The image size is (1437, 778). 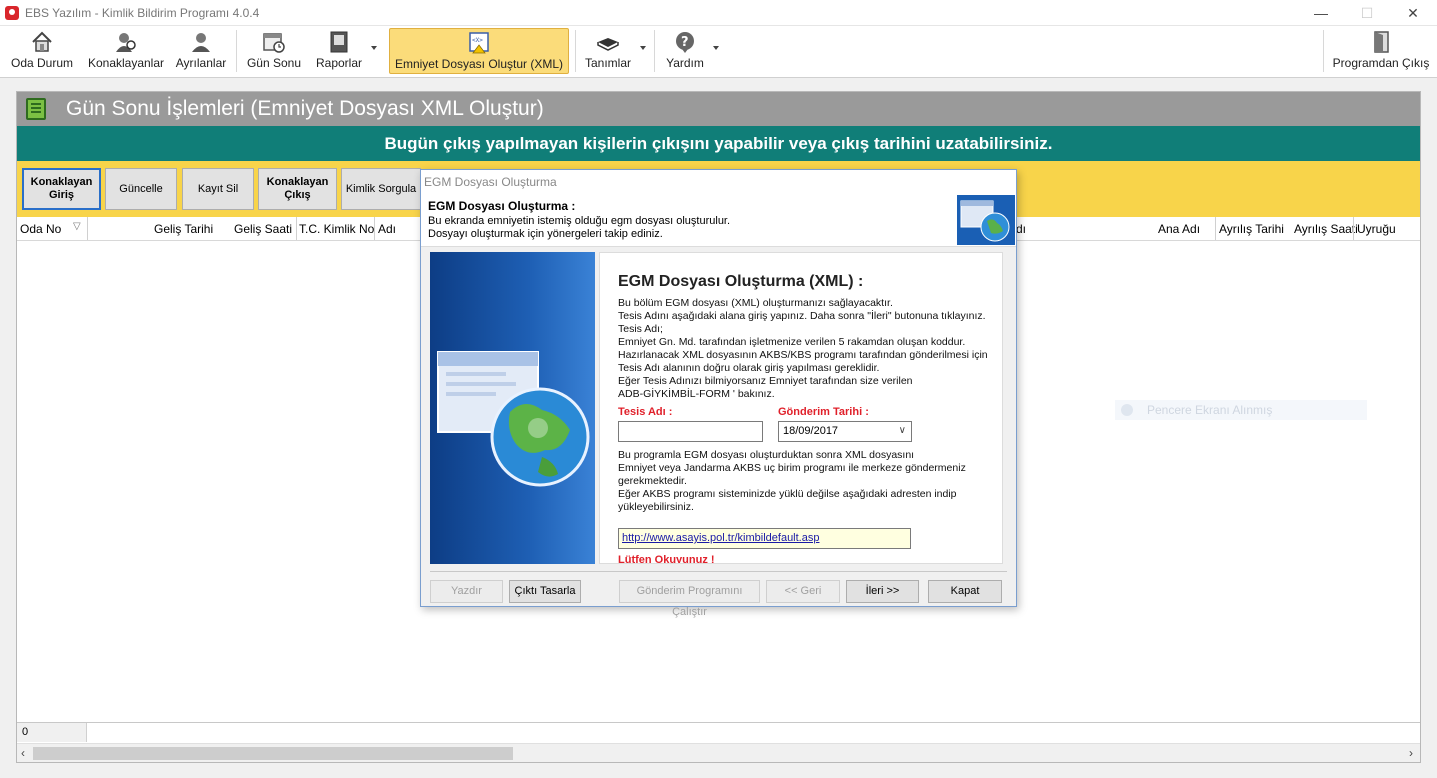 What do you see at coordinates (218, 189) in the screenshot?
I see `kayit-sil-button: Kayıt Sil` at bounding box center [218, 189].